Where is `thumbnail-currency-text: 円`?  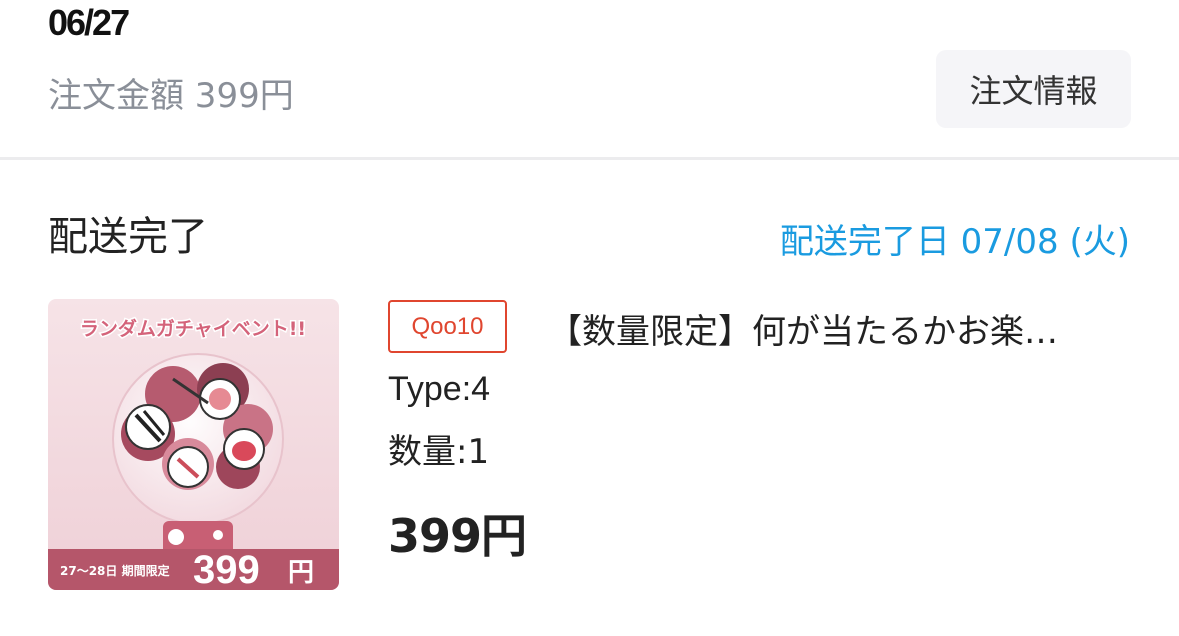
thumbnail-currency-text: 円 is located at coordinates (301, 573).